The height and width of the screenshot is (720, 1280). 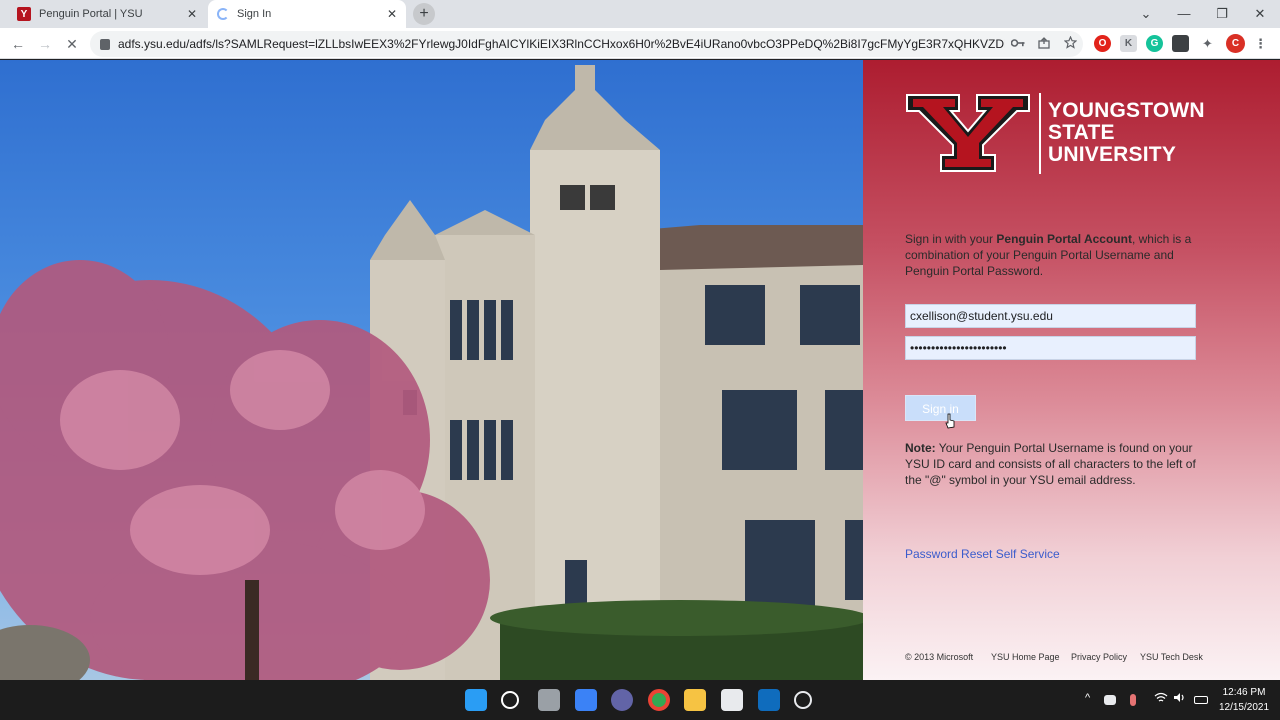 I want to click on tab-penguin-portal: Y Penguin Portal | YSU ✕, so click(x=107, y=14).